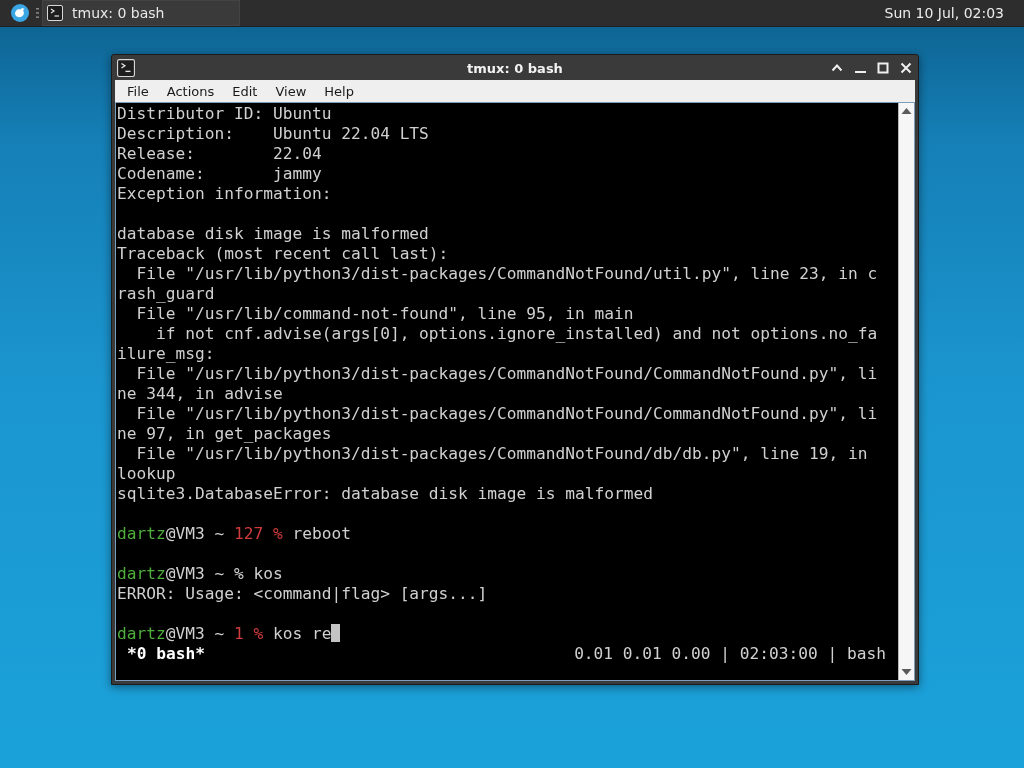 This screenshot has width=1024, height=768. Describe the element at coordinates (219, 173) in the screenshot. I see `terminal-line: Codename: jammy` at that location.